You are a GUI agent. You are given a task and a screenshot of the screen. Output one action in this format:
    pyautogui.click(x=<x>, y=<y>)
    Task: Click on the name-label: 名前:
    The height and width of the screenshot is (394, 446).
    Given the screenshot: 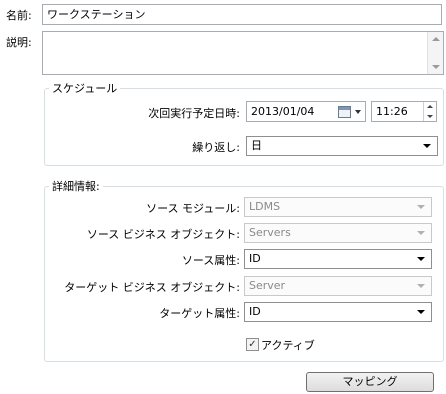 What is the action you would take?
    pyautogui.click(x=19, y=15)
    